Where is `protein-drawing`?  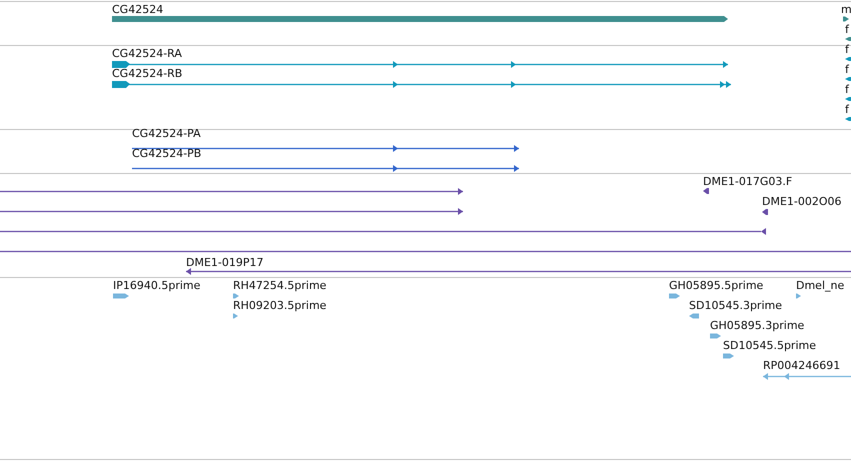 protein-drawing is located at coordinates (325, 168).